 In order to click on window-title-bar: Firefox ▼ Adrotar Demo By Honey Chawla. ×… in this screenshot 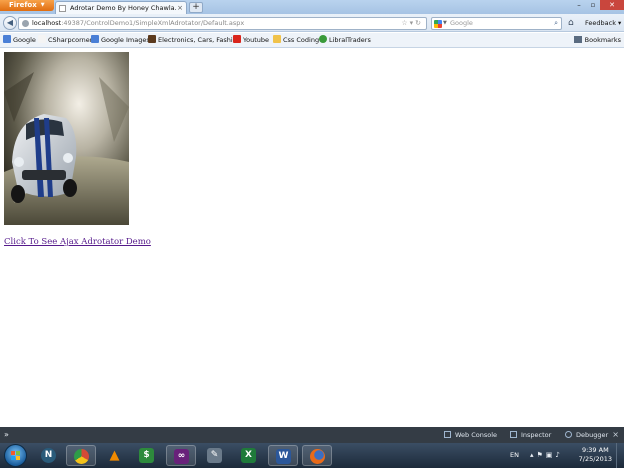, I will do `click(312, 7)`.